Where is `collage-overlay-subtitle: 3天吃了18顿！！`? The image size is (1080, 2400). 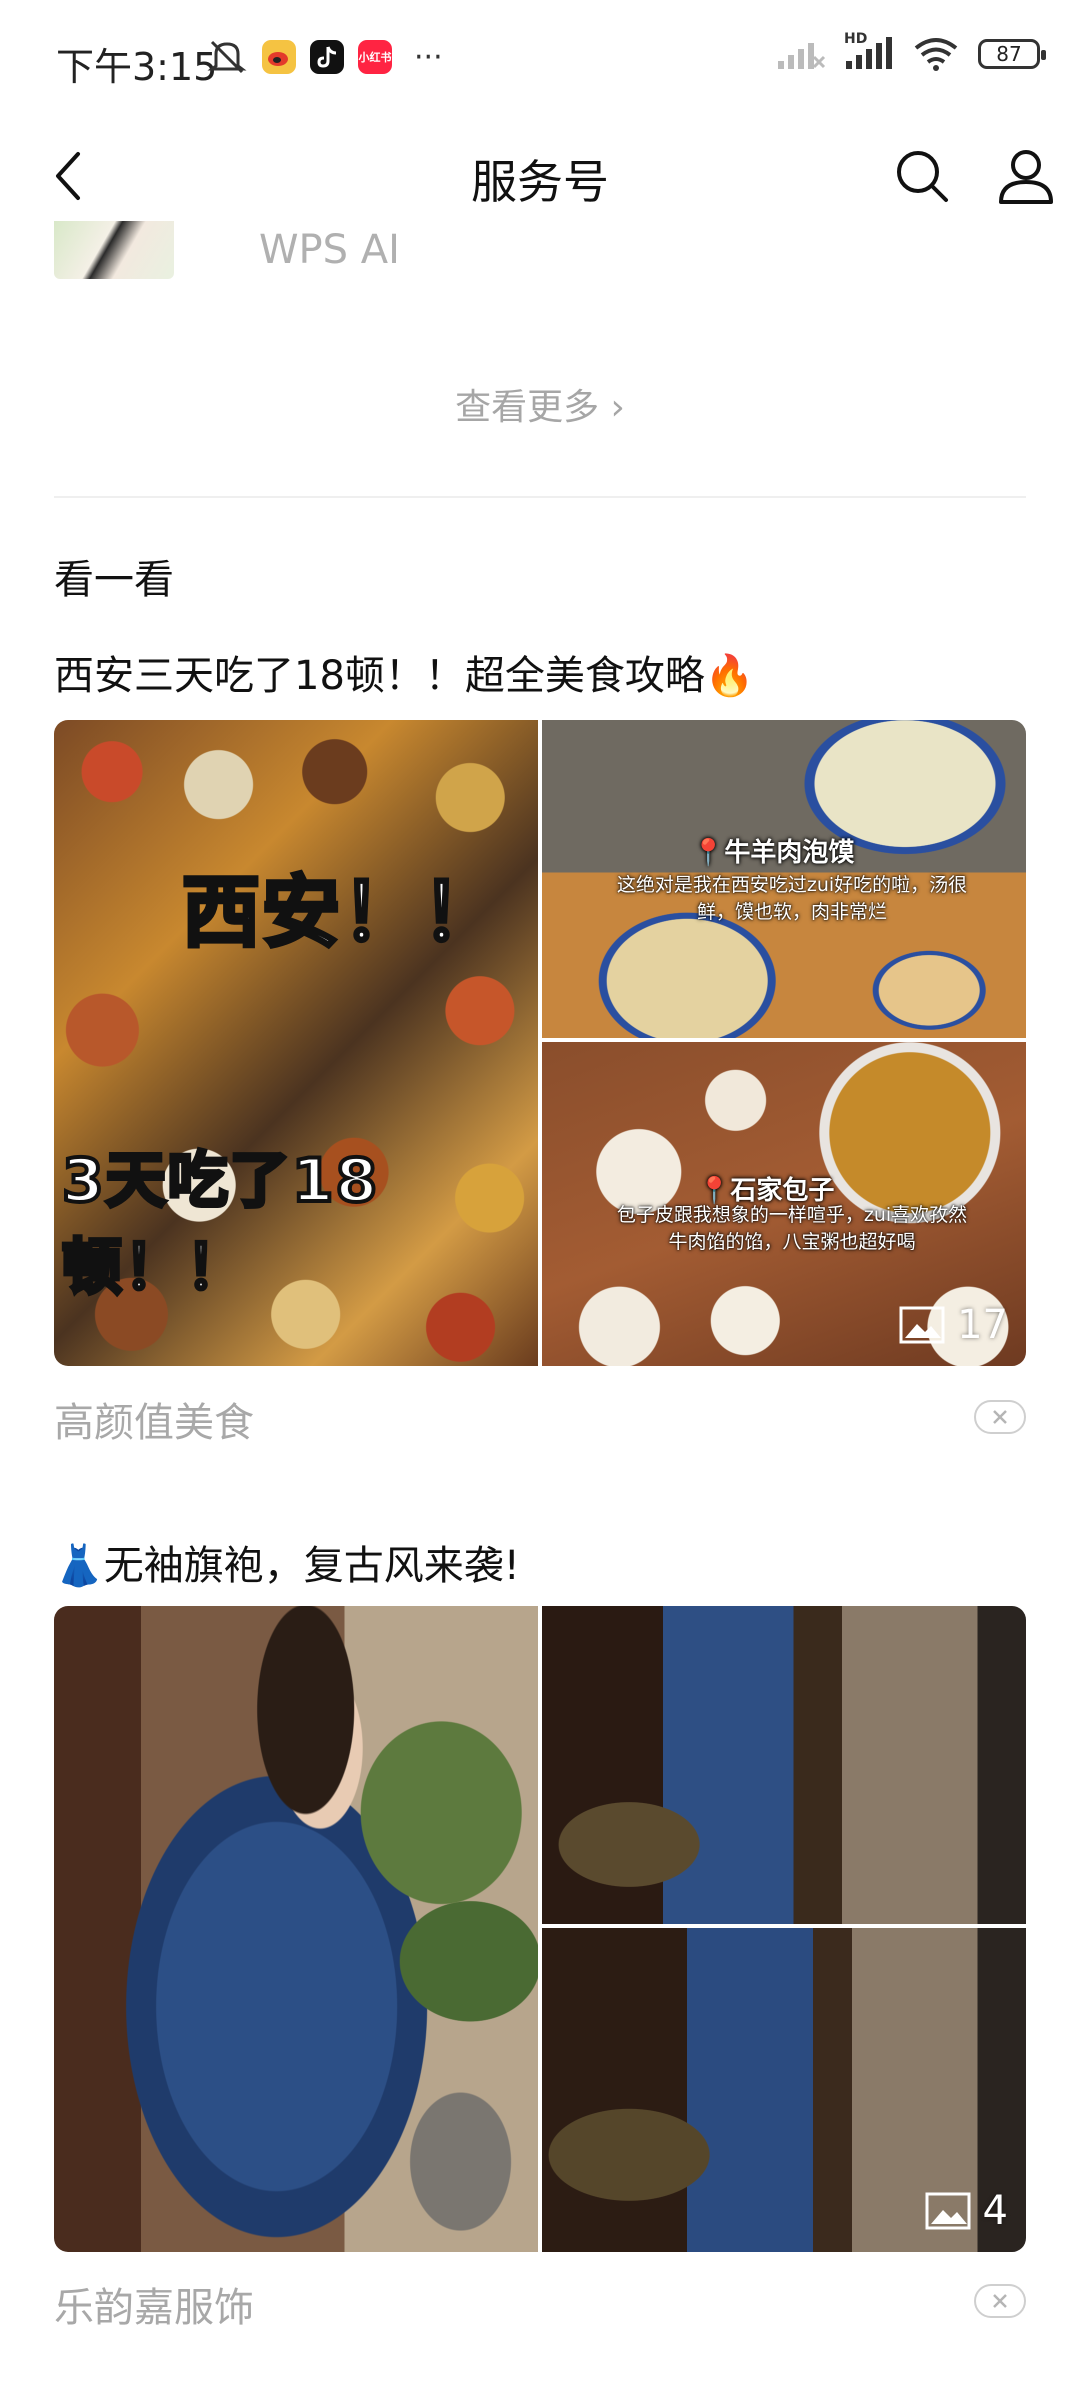 collage-overlay-subtitle: 3天吃了18顿！！ is located at coordinates (220, 1224).